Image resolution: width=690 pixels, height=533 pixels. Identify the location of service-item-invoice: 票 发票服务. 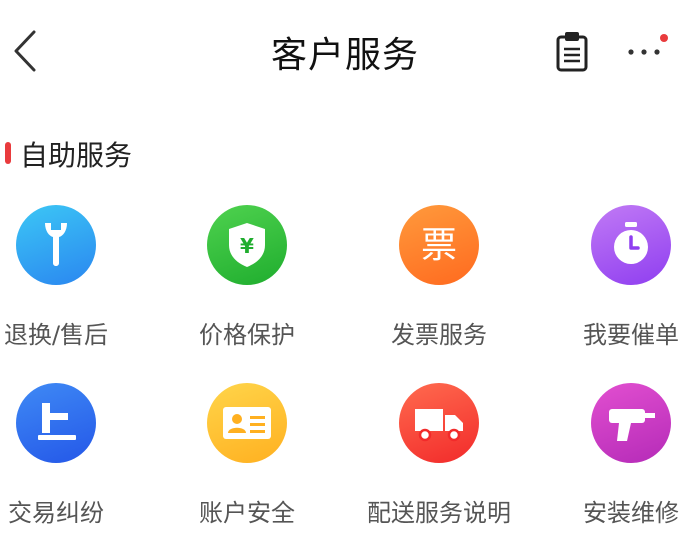
(439, 280).